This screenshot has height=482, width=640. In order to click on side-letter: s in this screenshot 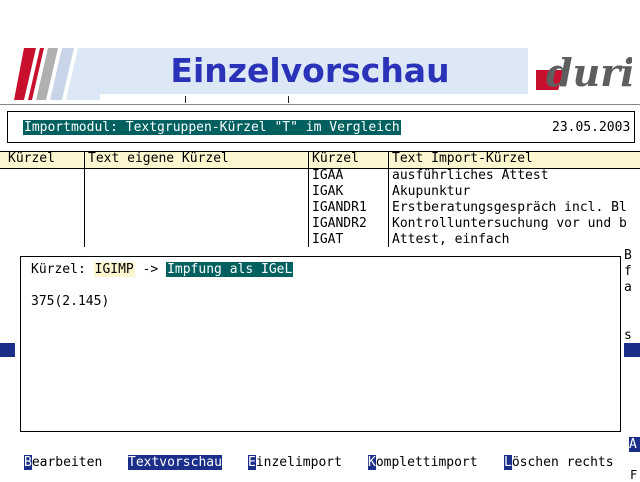, I will do `click(628, 335)`.